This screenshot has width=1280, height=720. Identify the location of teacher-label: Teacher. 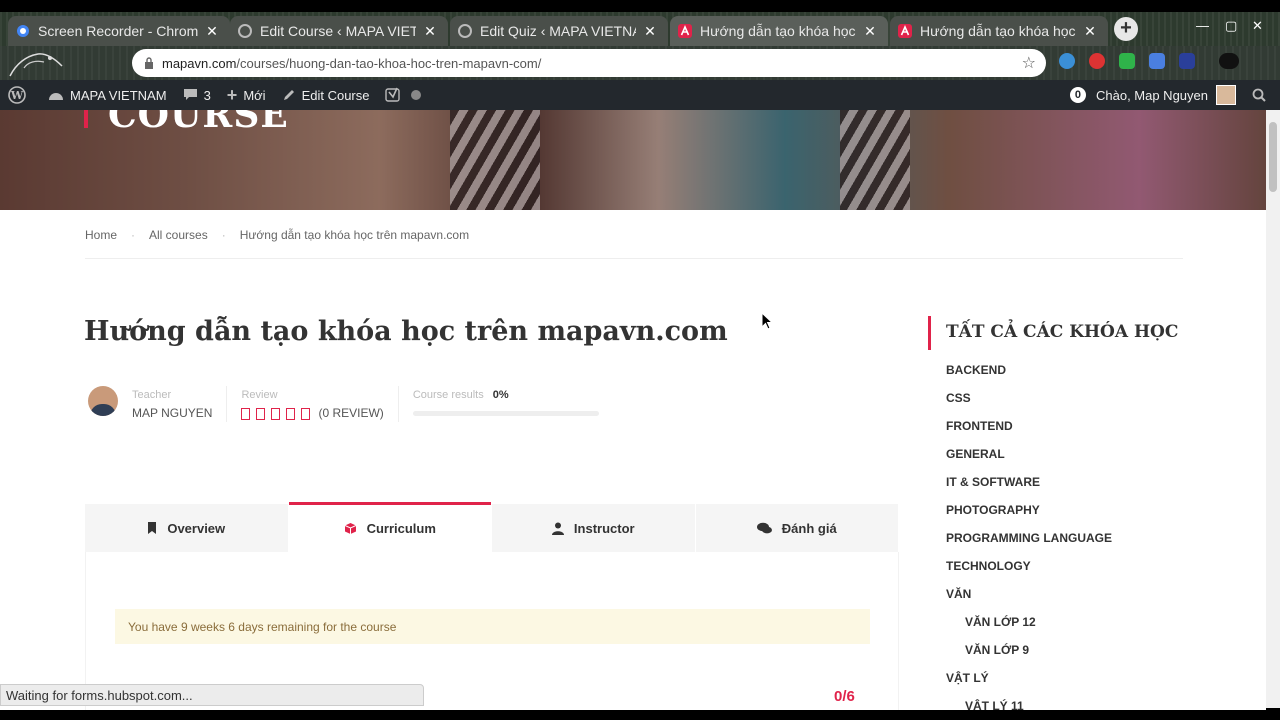
(152, 395).